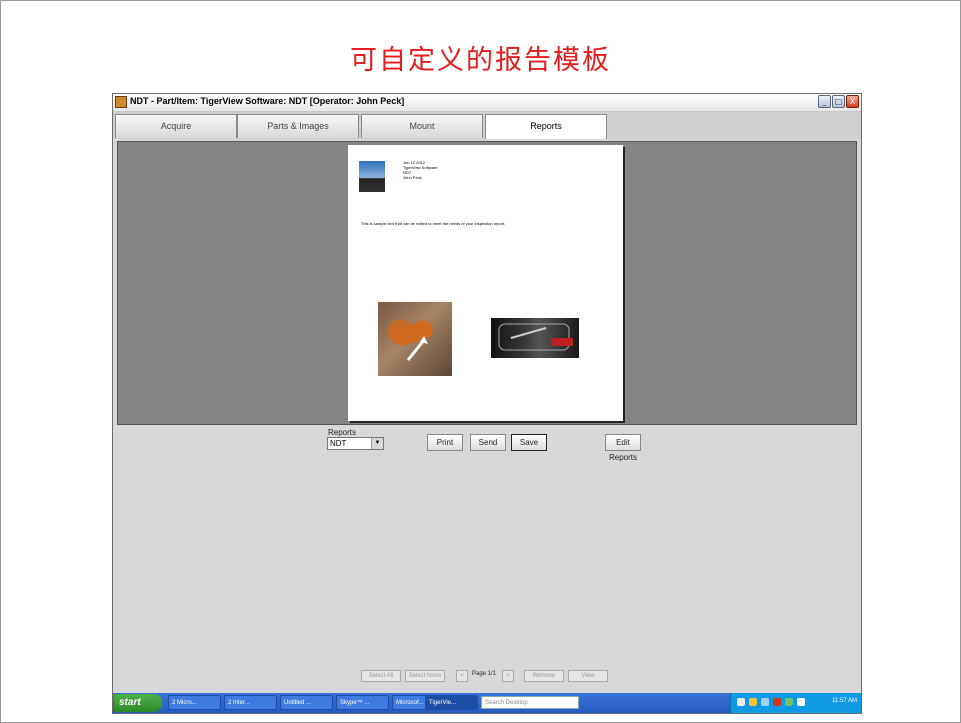  Describe the element at coordinates (753, 702) in the screenshot. I see `shield-icon` at that location.